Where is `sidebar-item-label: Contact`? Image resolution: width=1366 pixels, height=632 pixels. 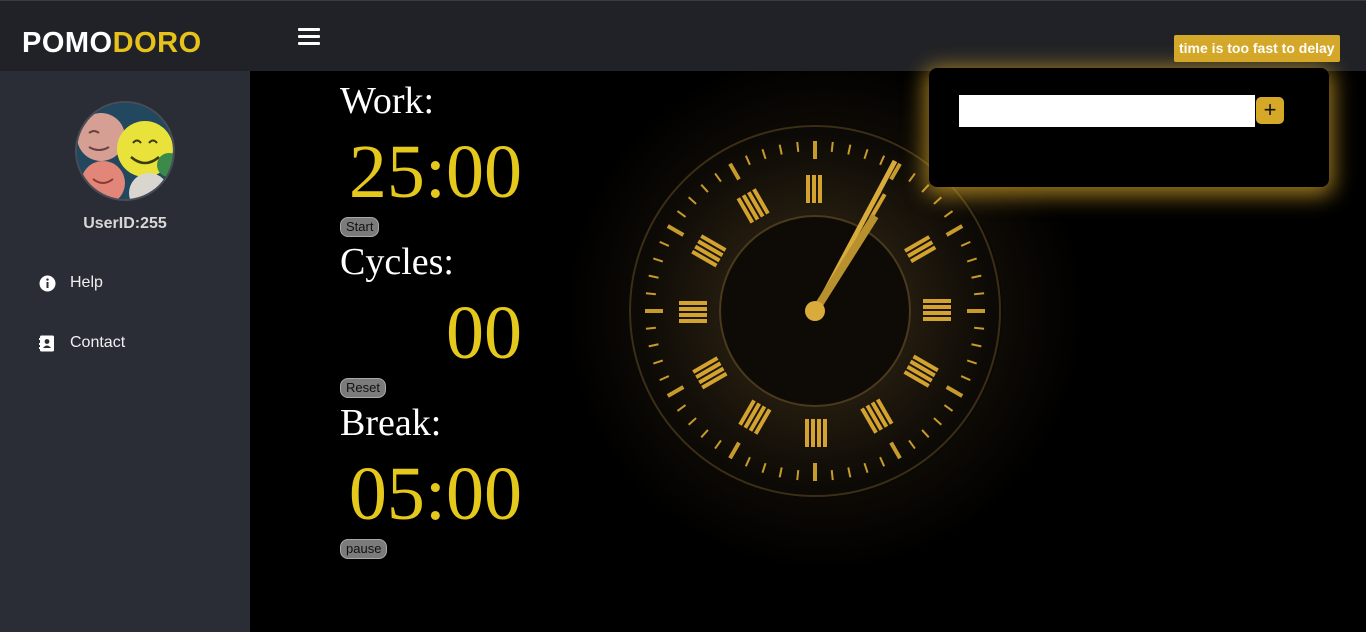 sidebar-item-label: Contact is located at coordinates (98, 342).